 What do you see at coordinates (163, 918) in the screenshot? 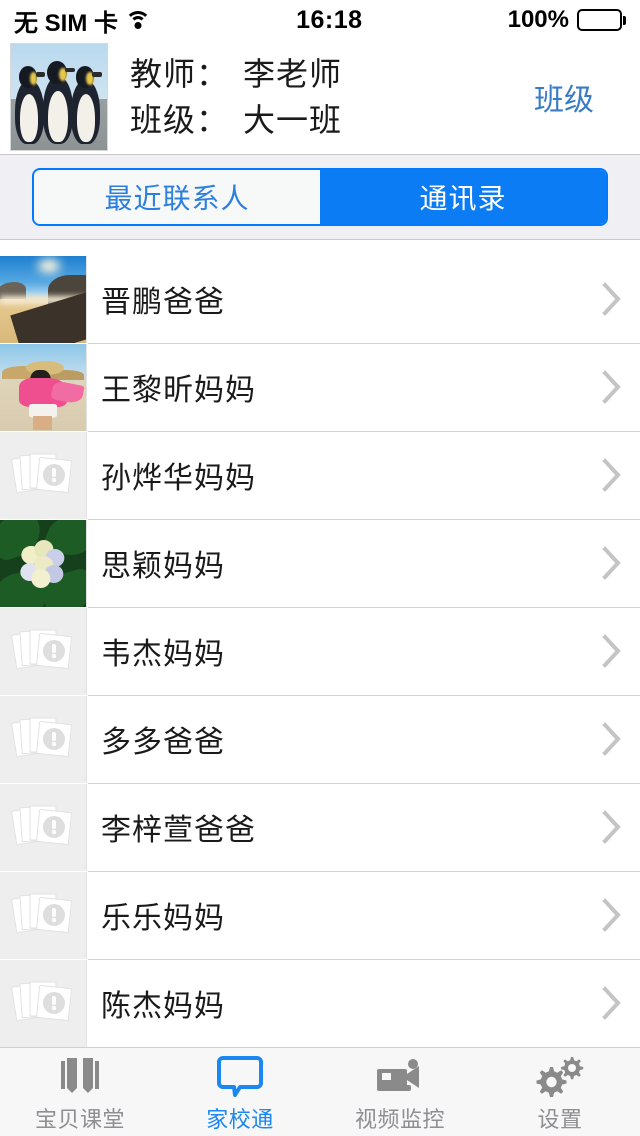
I see `contact-name: 乐乐妈妈` at bounding box center [163, 918].